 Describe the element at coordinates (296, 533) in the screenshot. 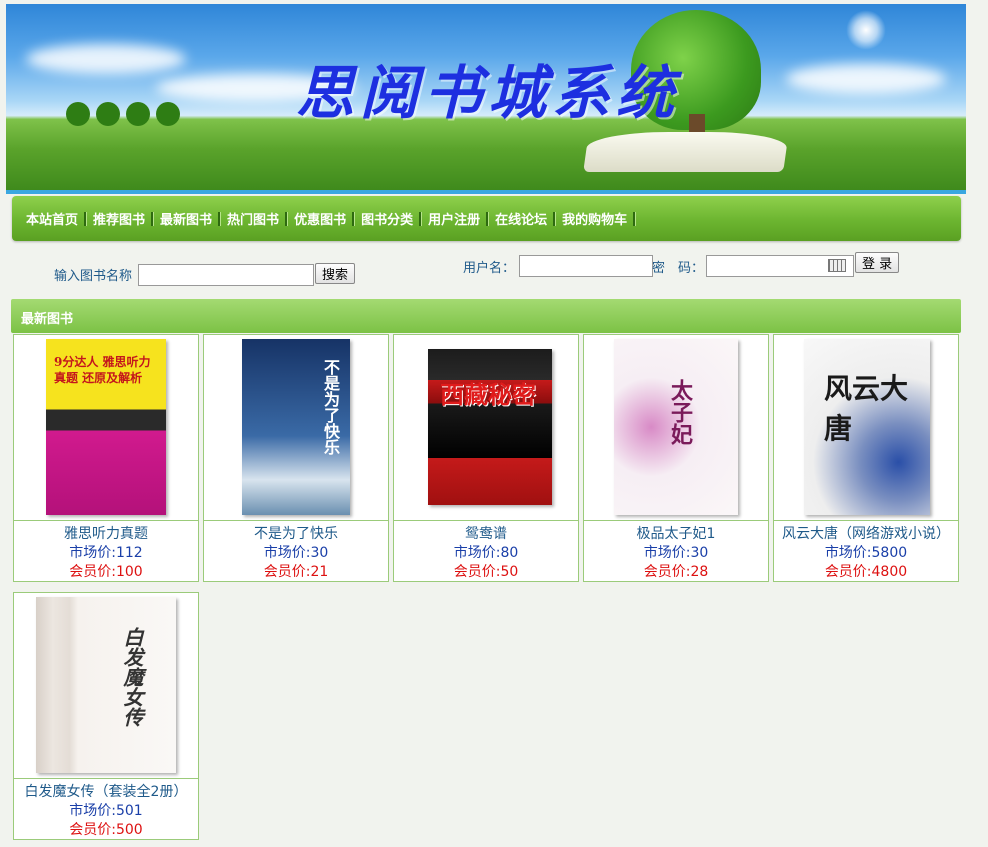

I see `book-name: 不是为了快乐` at that location.